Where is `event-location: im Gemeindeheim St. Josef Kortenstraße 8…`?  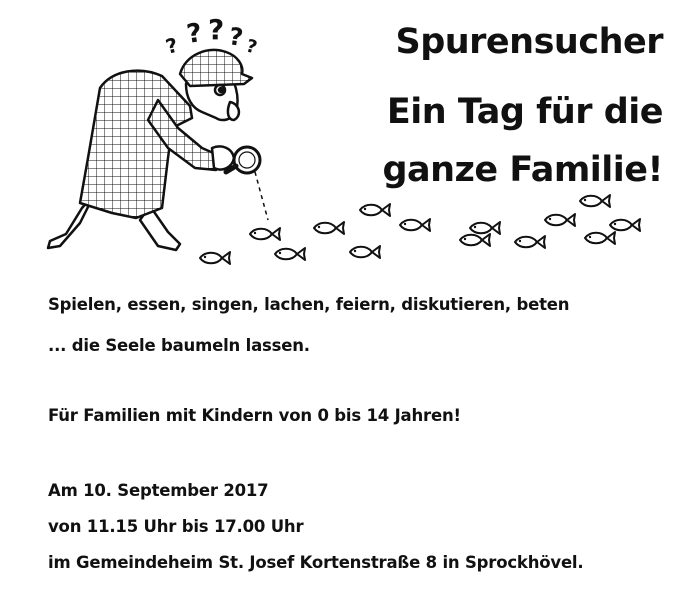 event-location: im Gemeindeheim St. Josef Kortenstraße 8… is located at coordinates (316, 562).